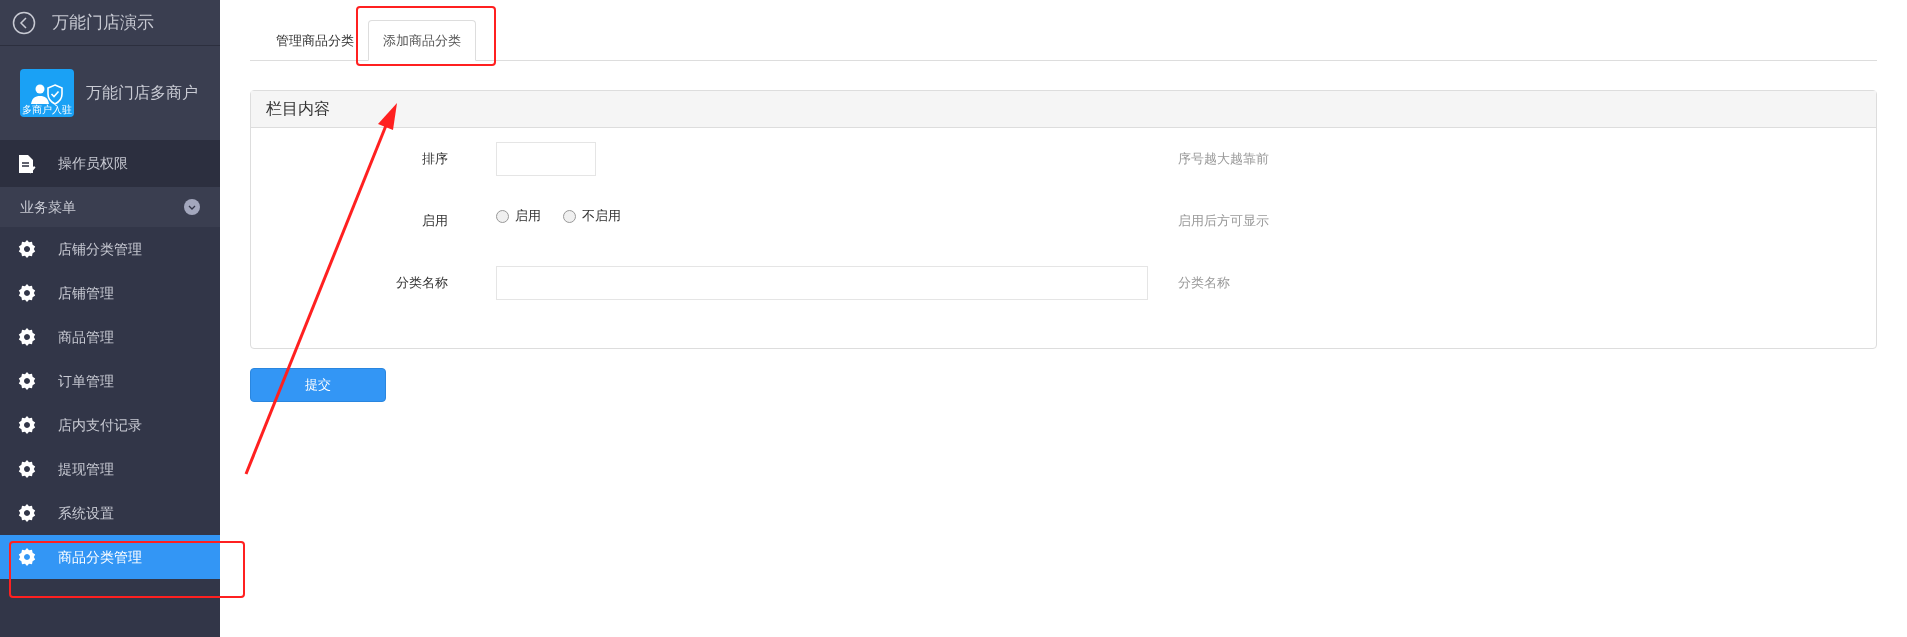 This screenshot has height=637, width=1907. What do you see at coordinates (1203, 283) in the screenshot?
I see `field-hint: 分类名称` at bounding box center [1203, 283].